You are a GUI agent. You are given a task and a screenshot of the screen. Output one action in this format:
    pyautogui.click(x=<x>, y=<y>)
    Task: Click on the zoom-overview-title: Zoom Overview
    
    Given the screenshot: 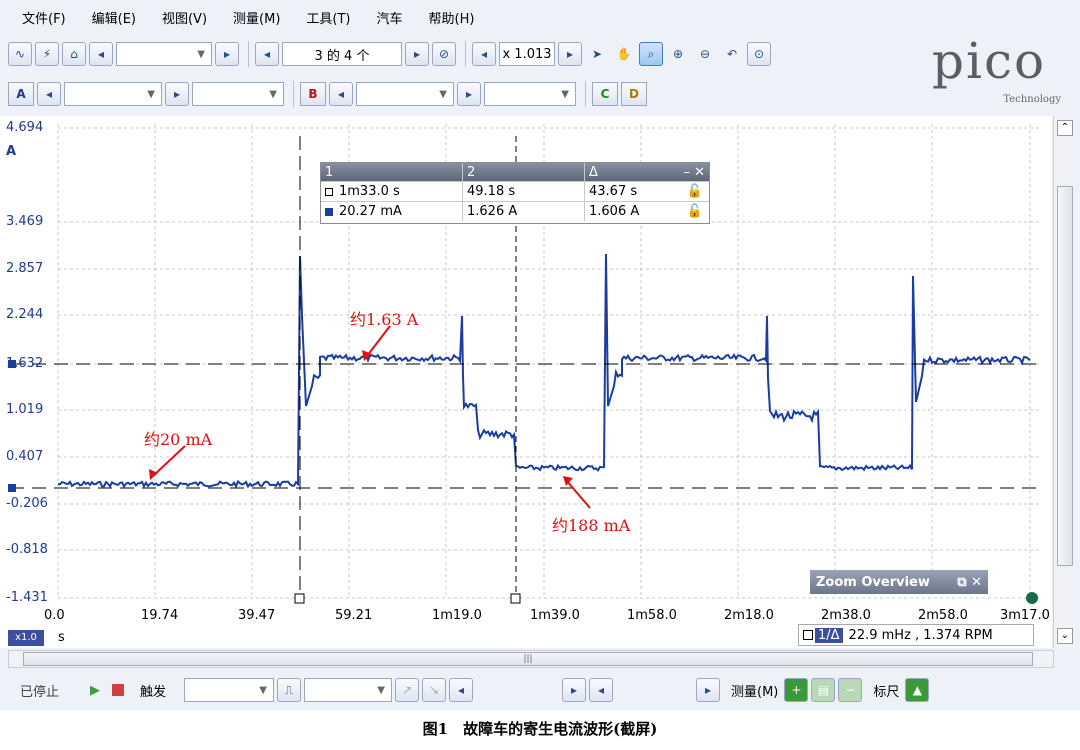 What is the action you would take?
    pyautogui.click(x=873, y=582)
    